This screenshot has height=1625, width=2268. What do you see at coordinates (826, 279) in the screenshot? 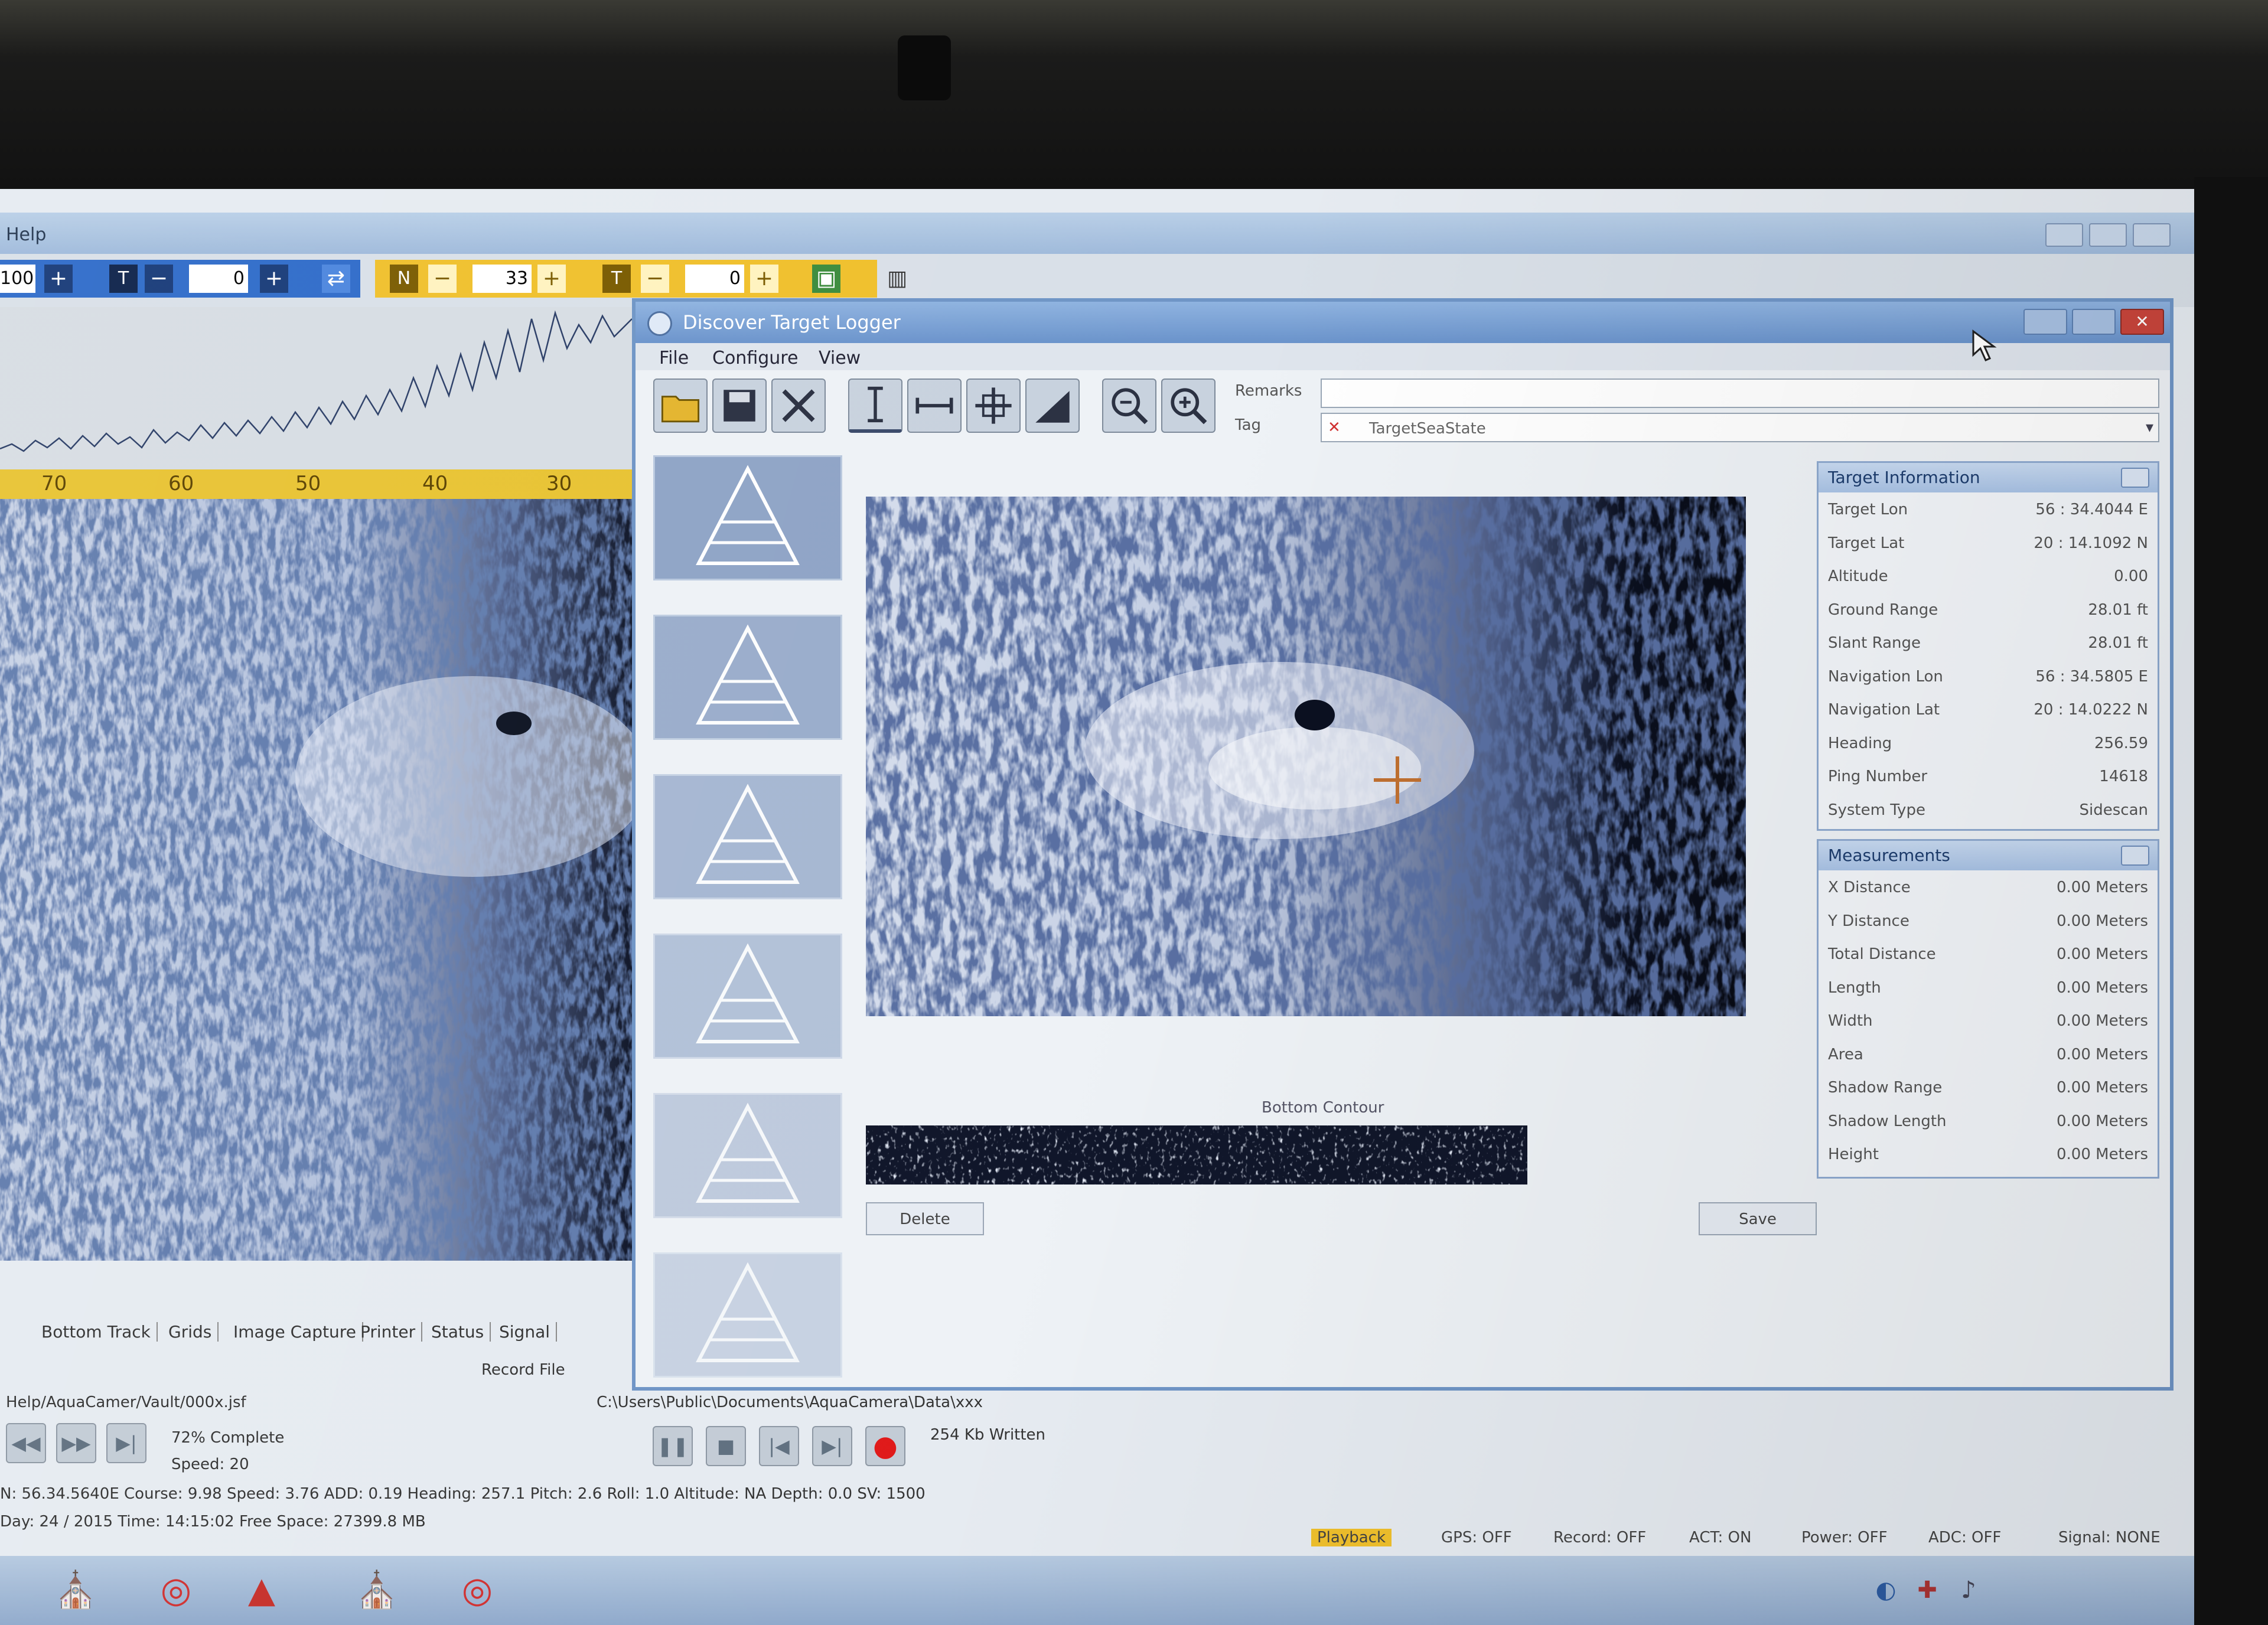
I see `image-icon: ▣` at bounding box center [826, 279].